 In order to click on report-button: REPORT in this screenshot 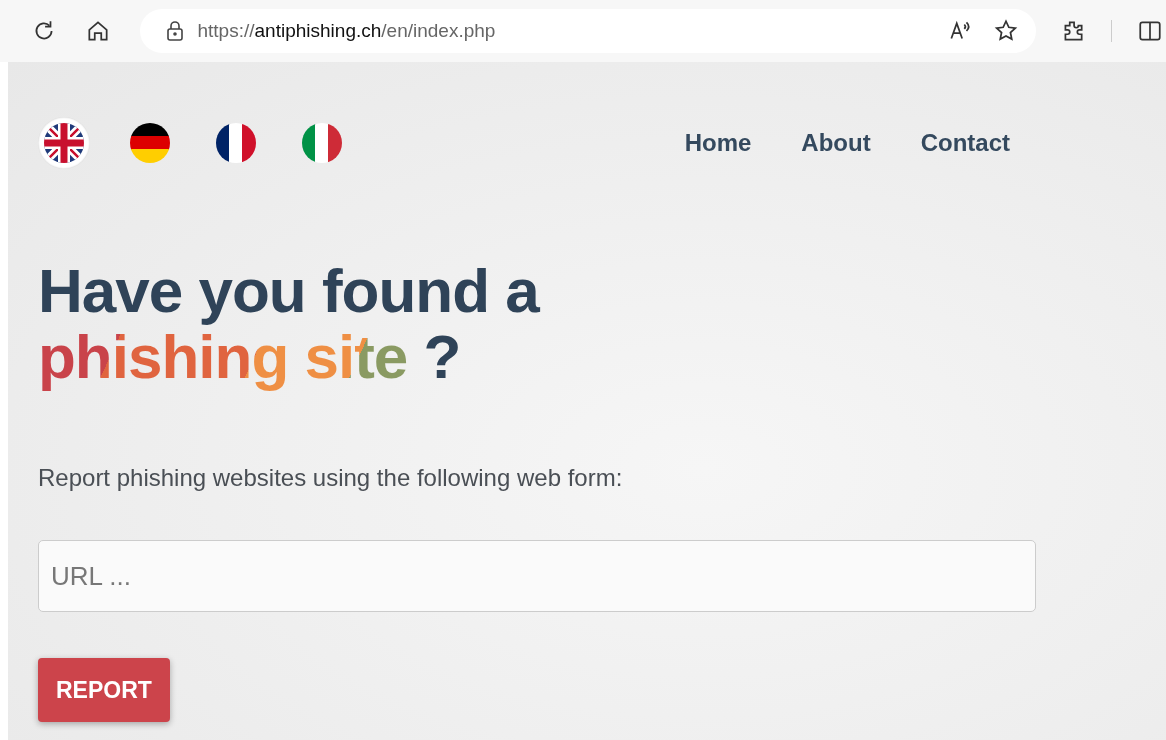, I will do `click(104, 690)`.